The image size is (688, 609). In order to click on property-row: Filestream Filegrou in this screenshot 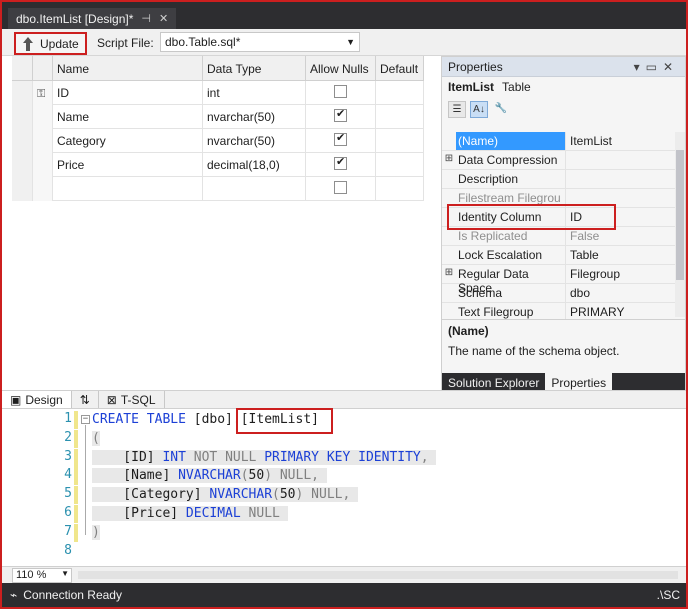, I will do `click(558, 198)`.